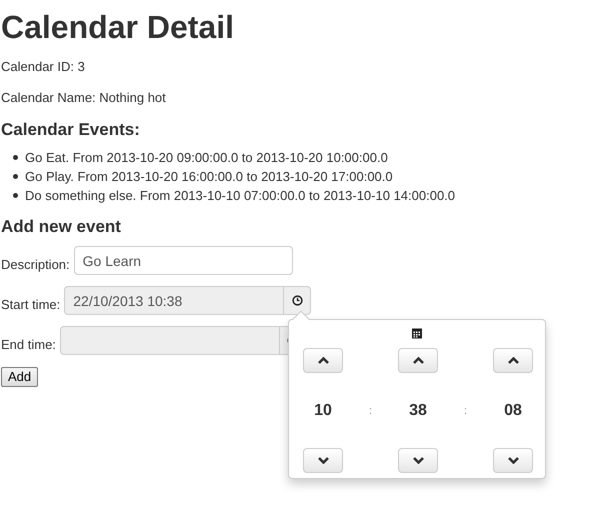 Image resolution: width=610 pixels, height=519 pixels. Describe the element at coordinates (183, 260) in the screenshot. I see `text-field: Go Learn` at that location.